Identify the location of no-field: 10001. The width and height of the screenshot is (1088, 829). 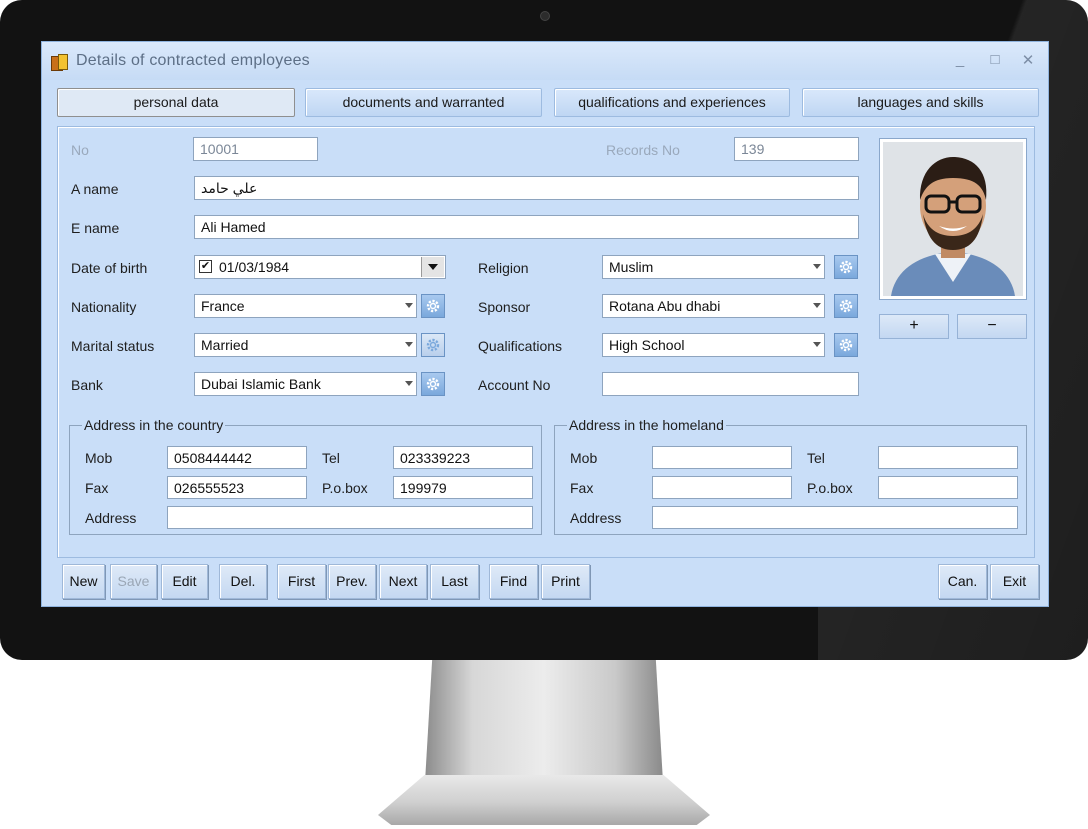
(255, 149).